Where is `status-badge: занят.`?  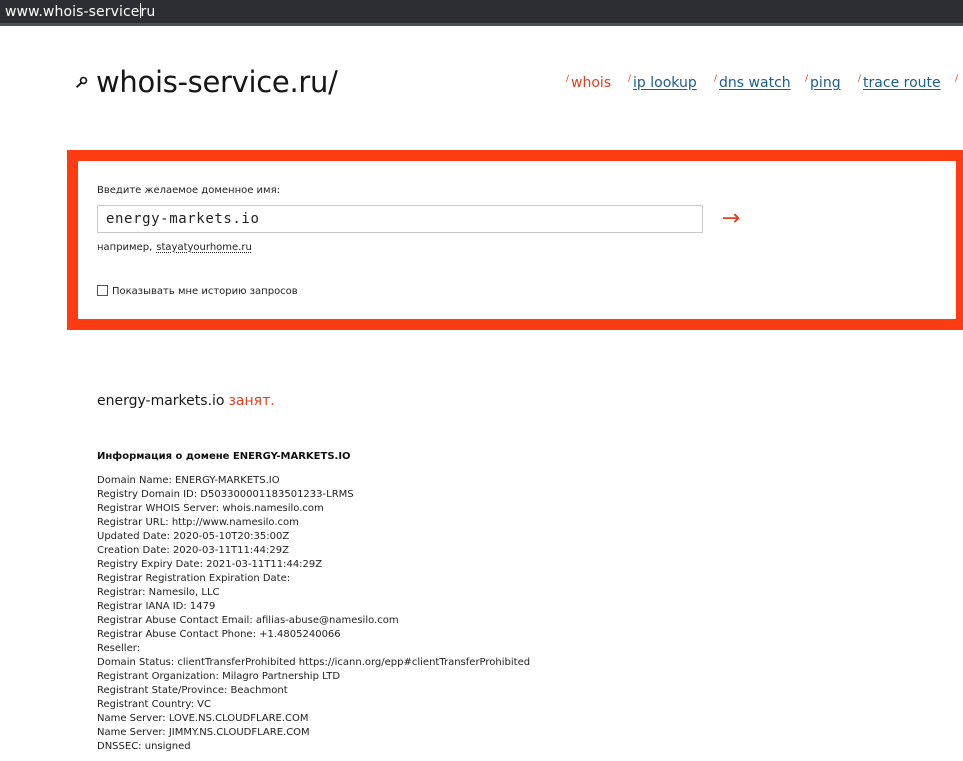
status-badge: занят. is located at coordinates (251, 401).